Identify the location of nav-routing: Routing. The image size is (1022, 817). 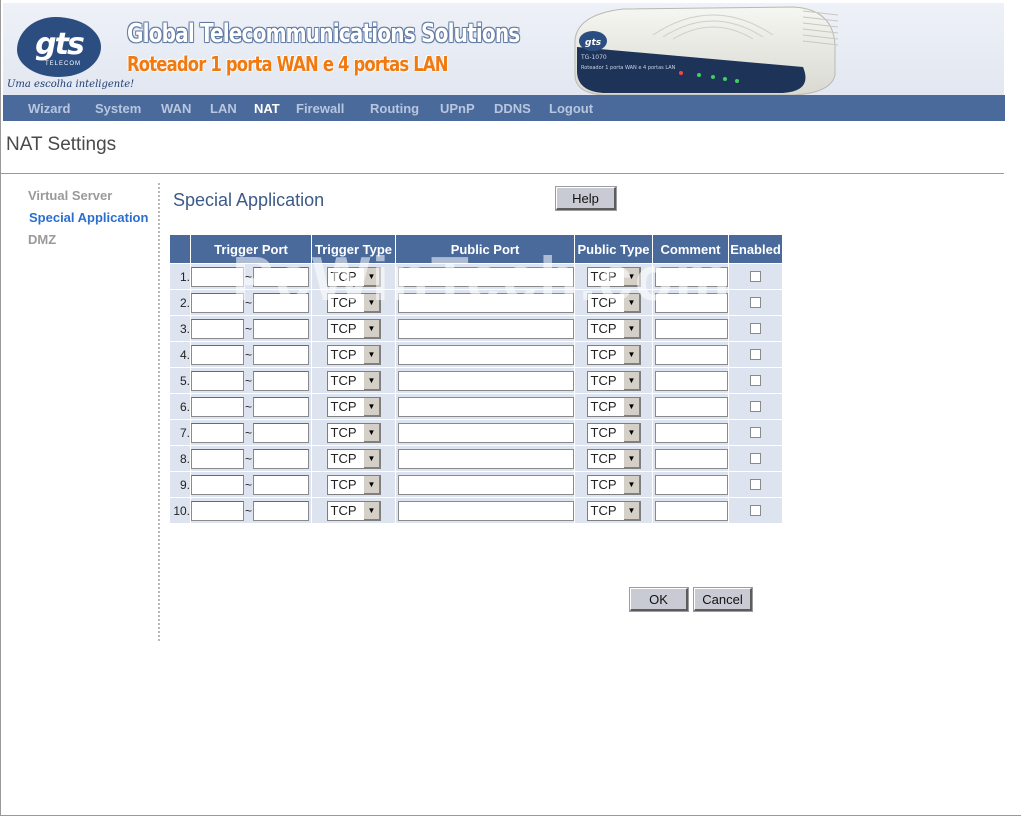
(394, 108).